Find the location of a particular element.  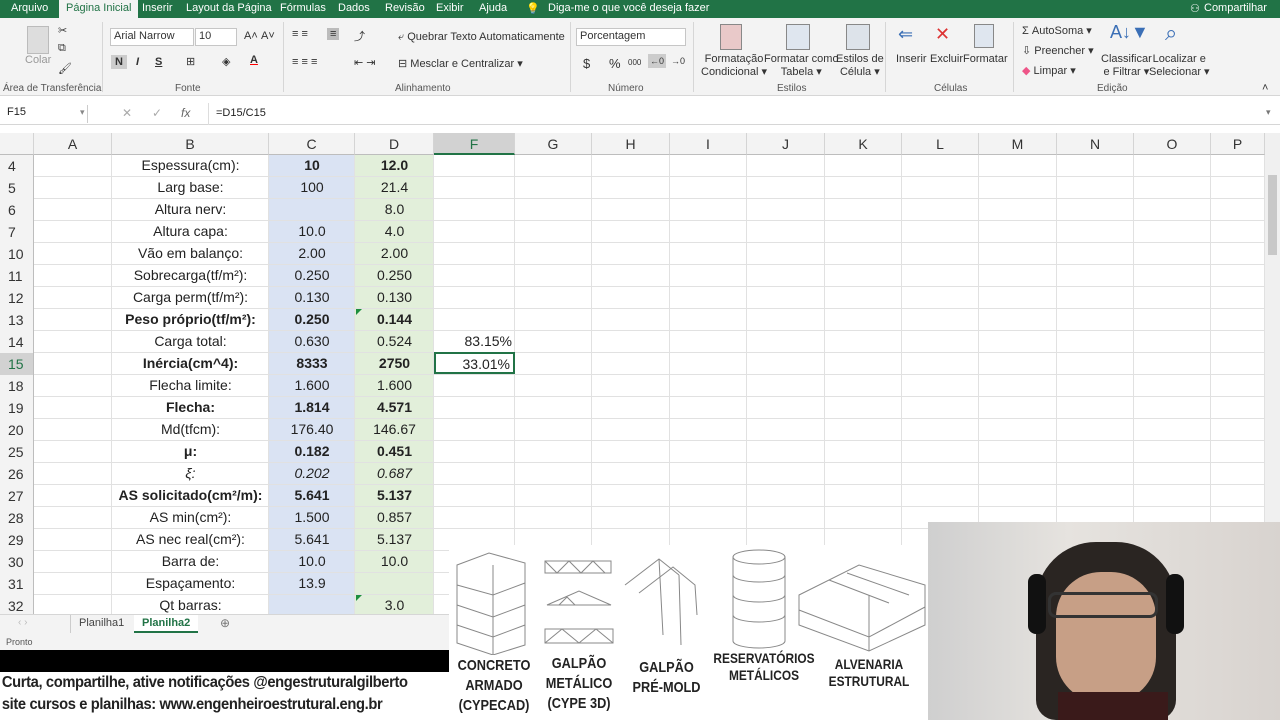

row-header: 29 is located at coordinates (17, 540).